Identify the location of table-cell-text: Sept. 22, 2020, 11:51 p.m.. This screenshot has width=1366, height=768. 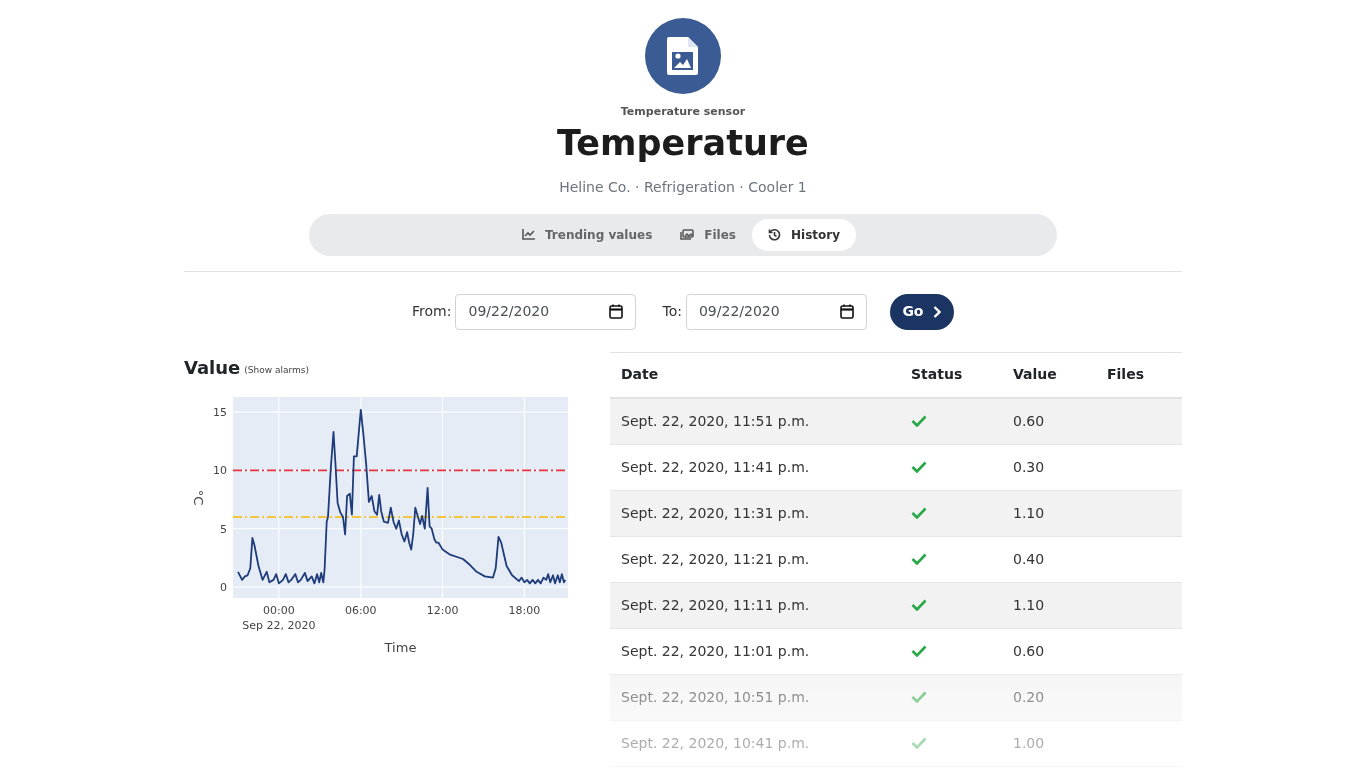
(715, 421).